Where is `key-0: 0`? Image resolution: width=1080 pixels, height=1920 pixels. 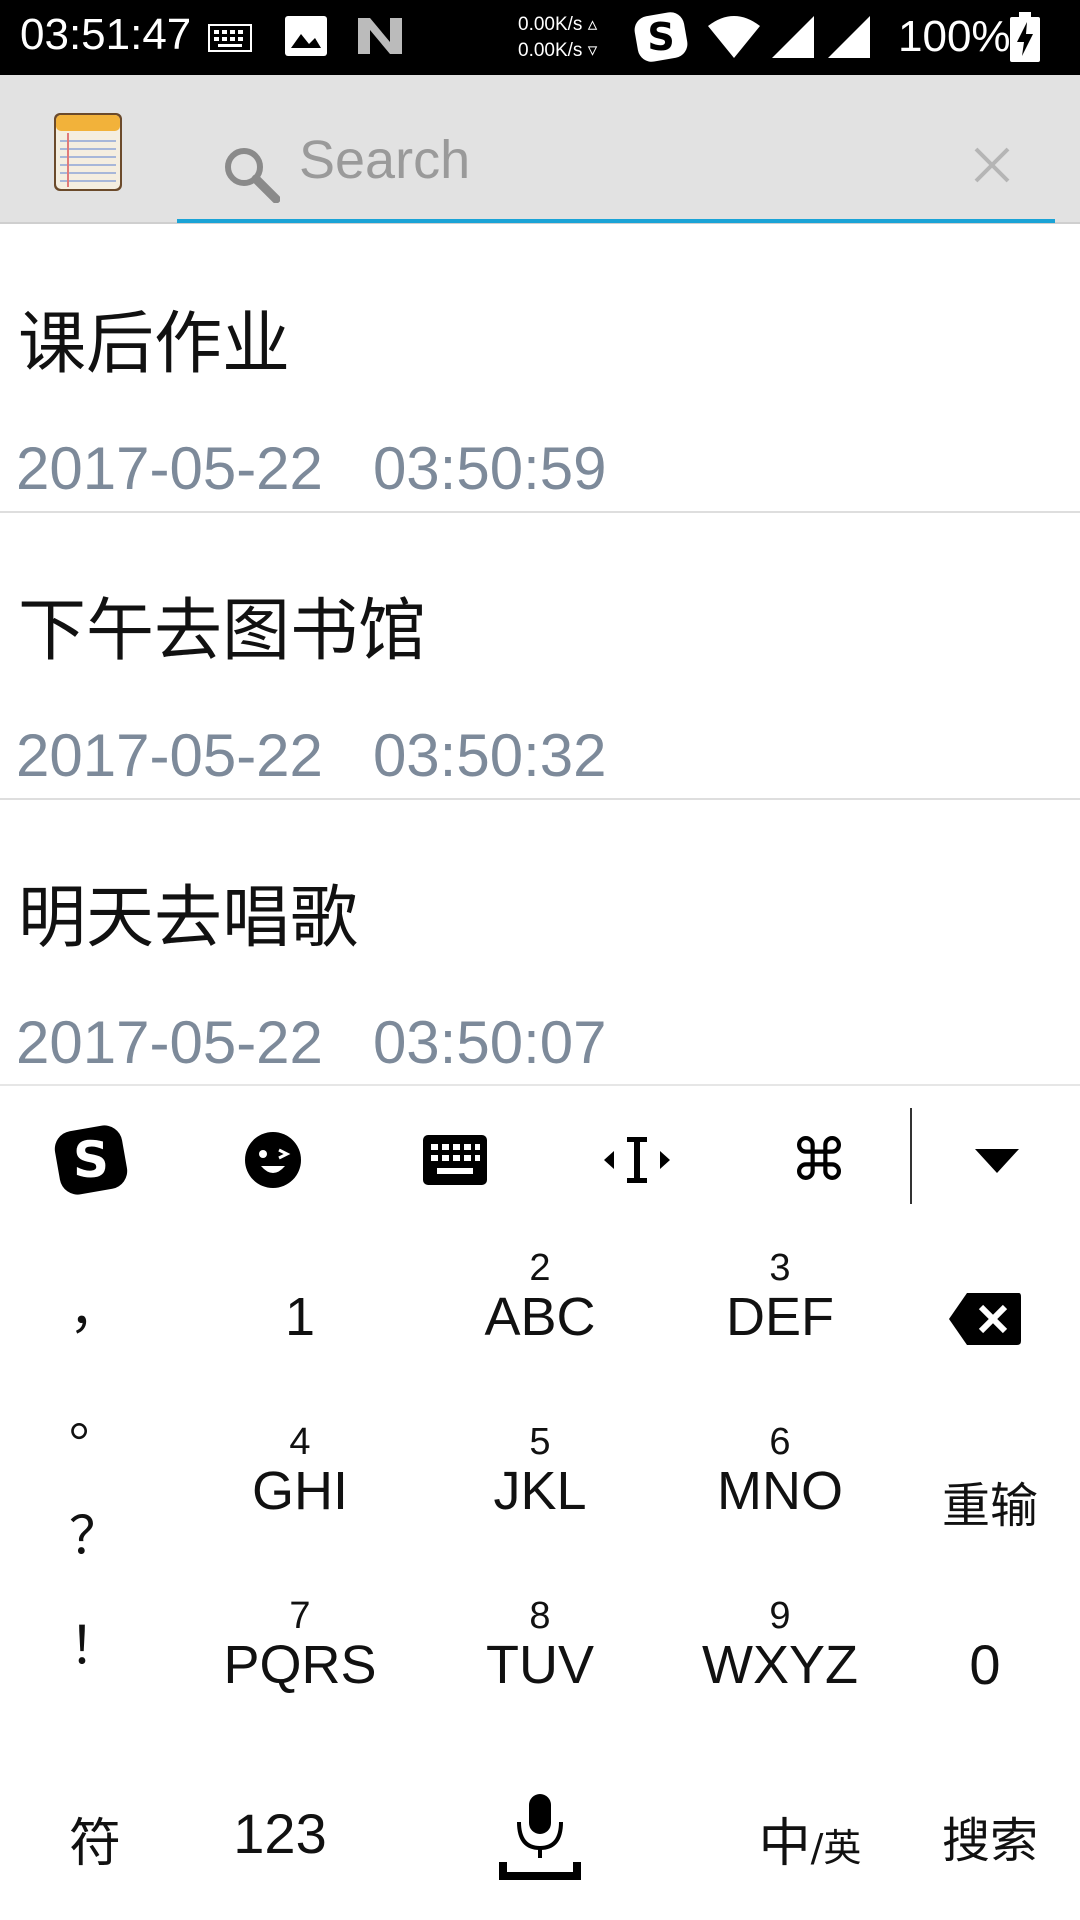 key-0: 0 is located at coordinates (985, 1664).